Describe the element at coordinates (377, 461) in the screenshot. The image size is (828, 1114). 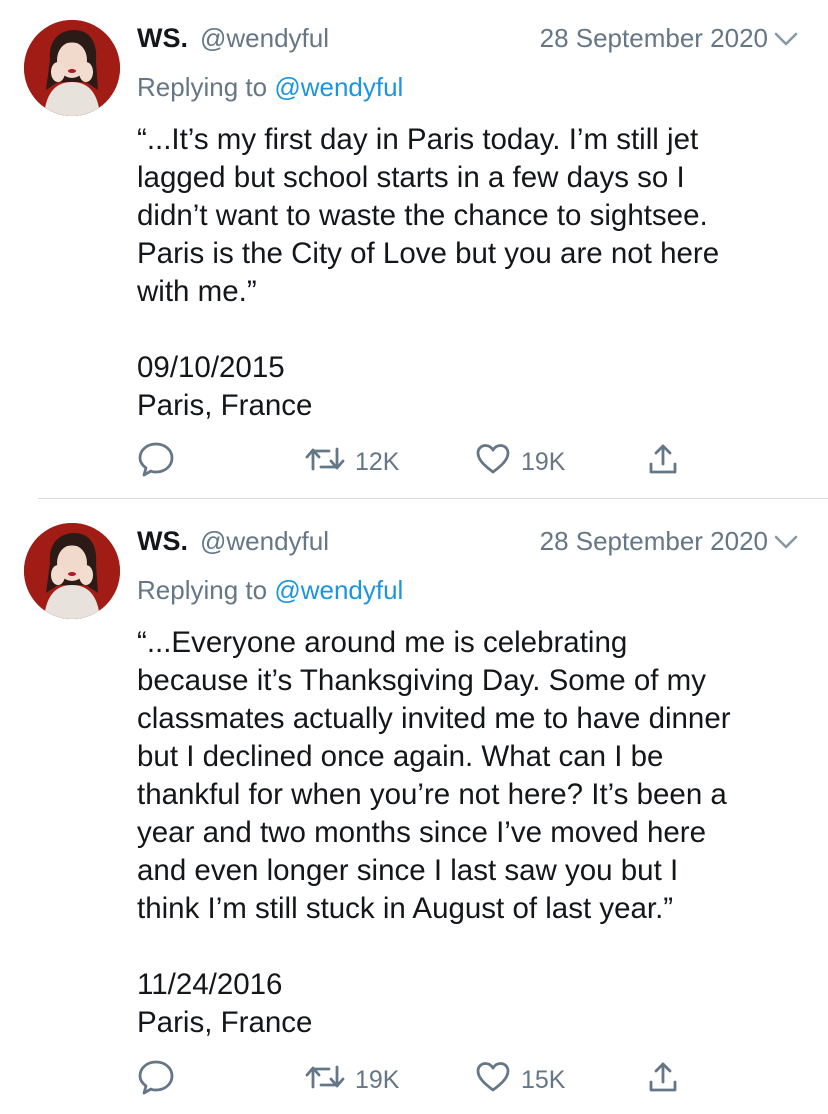
I see `retweet-count: 12K` at that location.